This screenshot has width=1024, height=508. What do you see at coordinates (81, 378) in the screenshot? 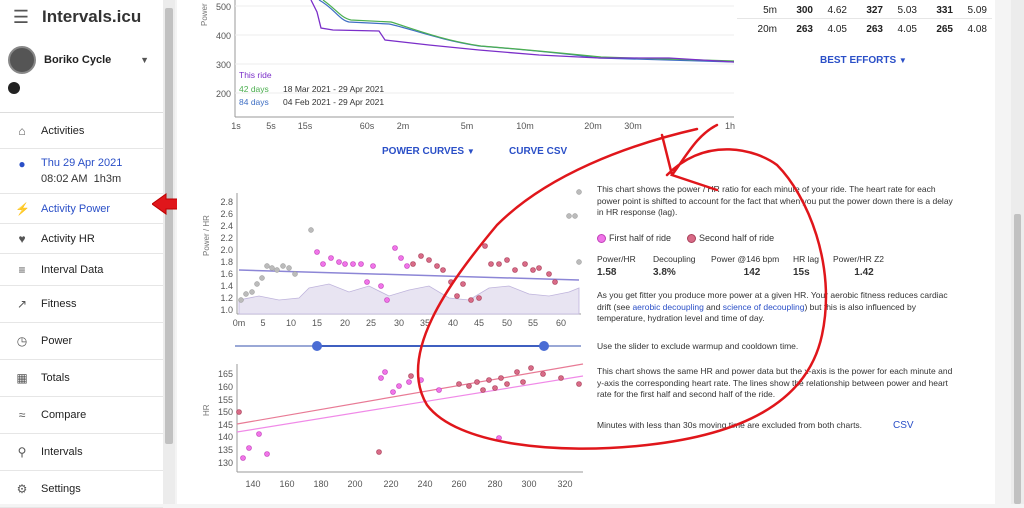
I see `nav-totals: ▦ Totals` at bounding box center [81, 378].